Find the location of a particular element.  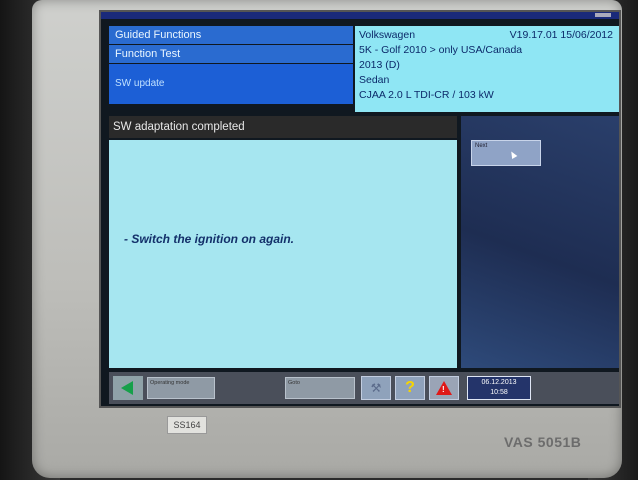

vehicle-body: Sedan is located at coordinates (374, 80).